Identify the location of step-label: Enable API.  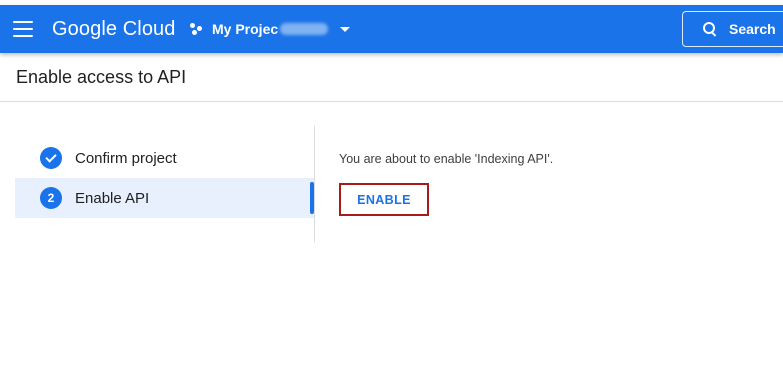
(112, 198).